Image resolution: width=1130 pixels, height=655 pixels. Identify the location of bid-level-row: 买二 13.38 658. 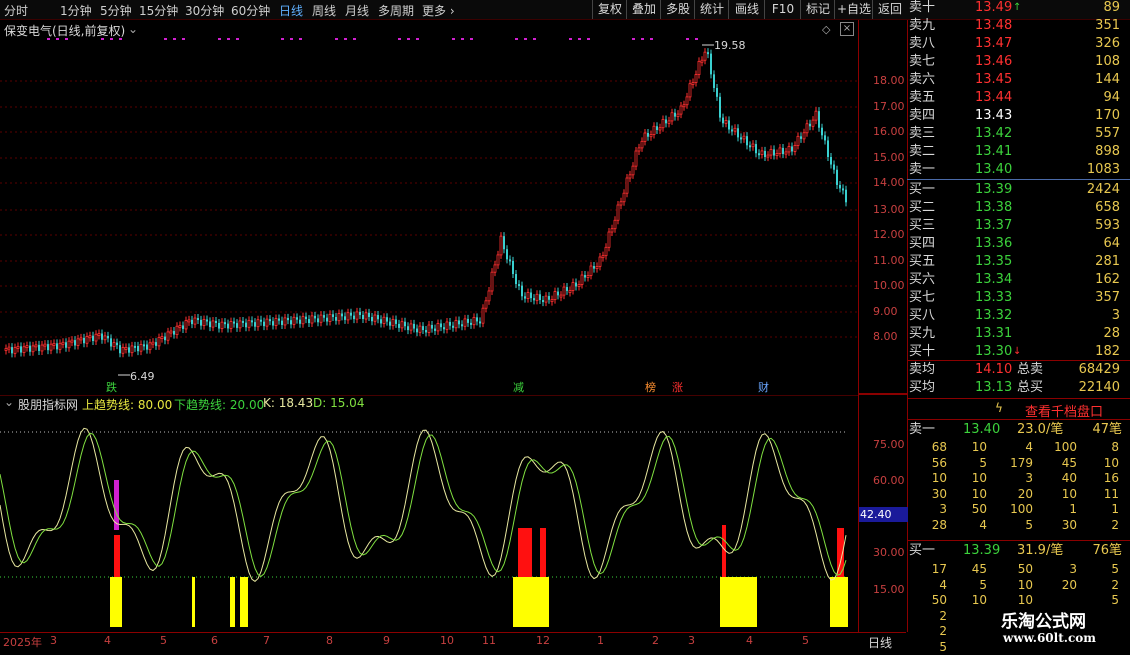
(1018, 208).